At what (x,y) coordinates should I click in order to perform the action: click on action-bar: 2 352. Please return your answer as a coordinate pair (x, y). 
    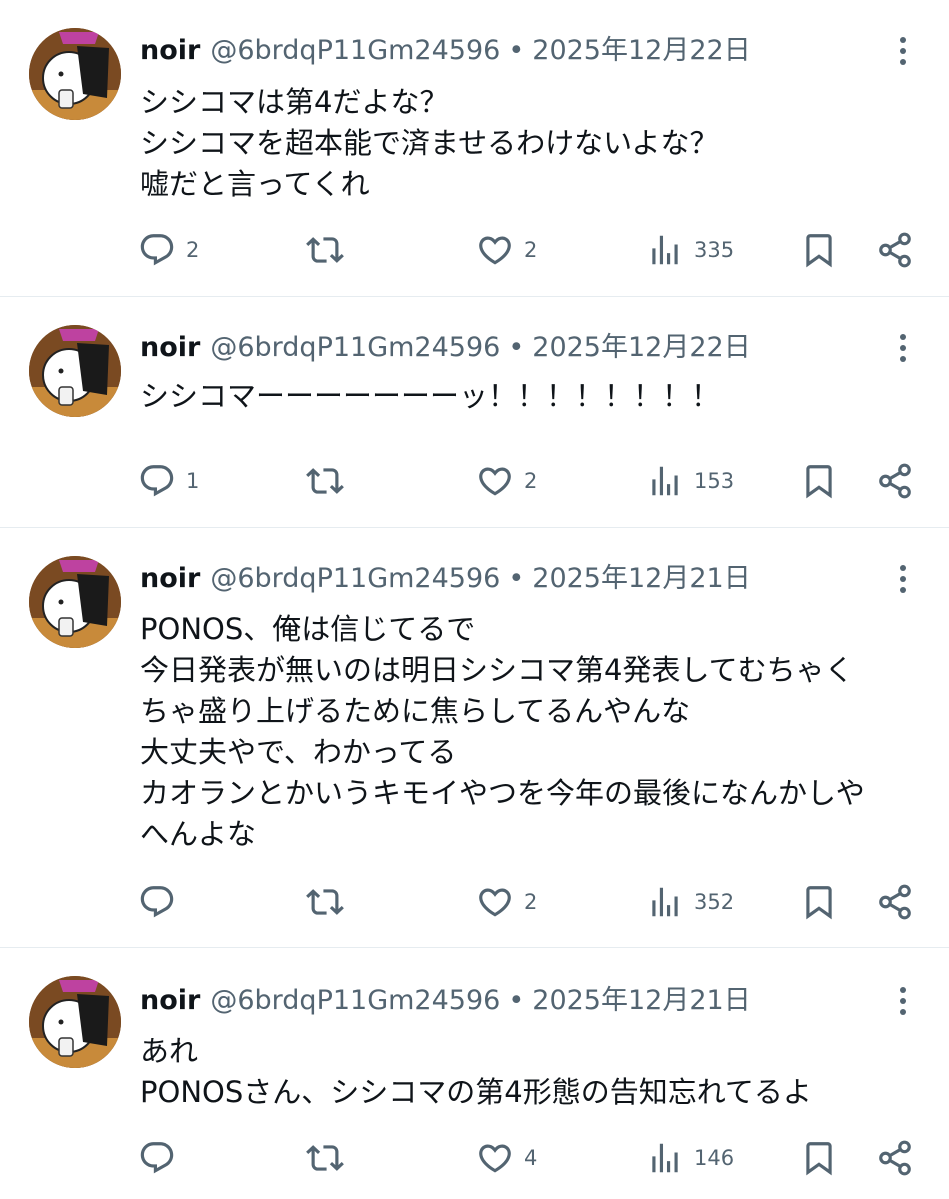
    Looking at the image, I should click on (528, 902).